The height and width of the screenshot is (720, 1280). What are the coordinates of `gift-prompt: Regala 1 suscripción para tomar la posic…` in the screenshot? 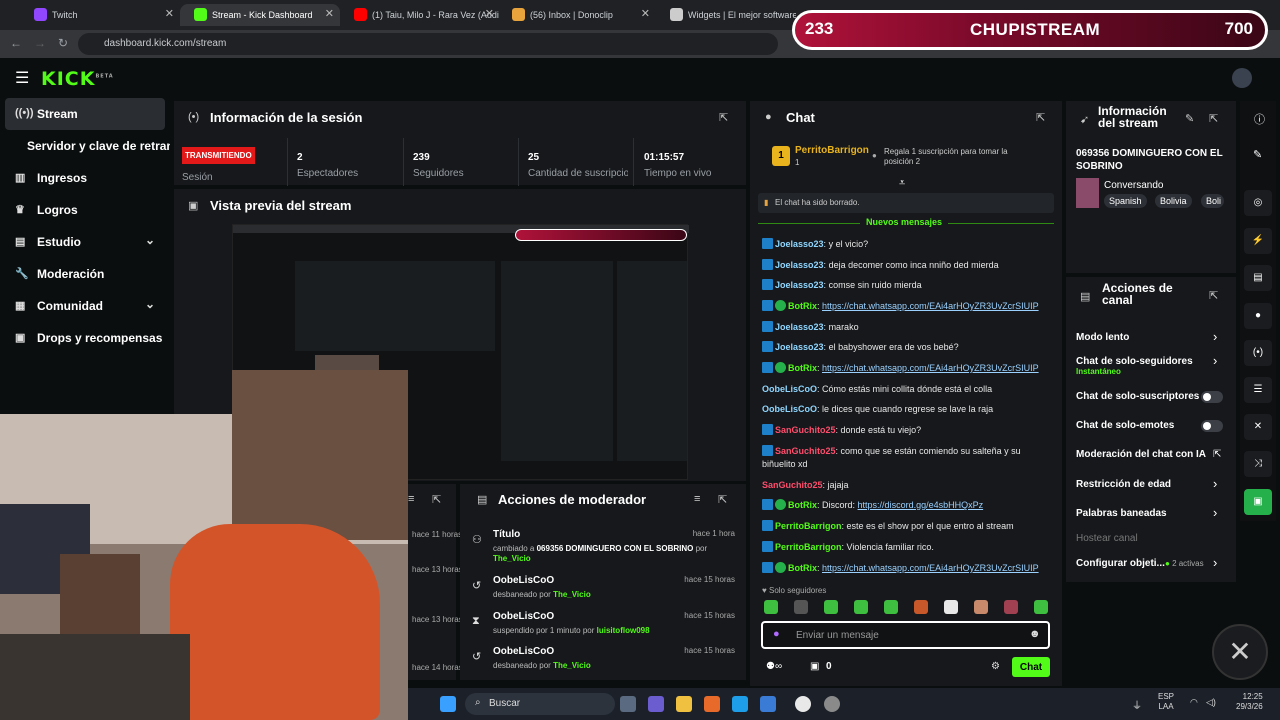 It's located at (959, 157).